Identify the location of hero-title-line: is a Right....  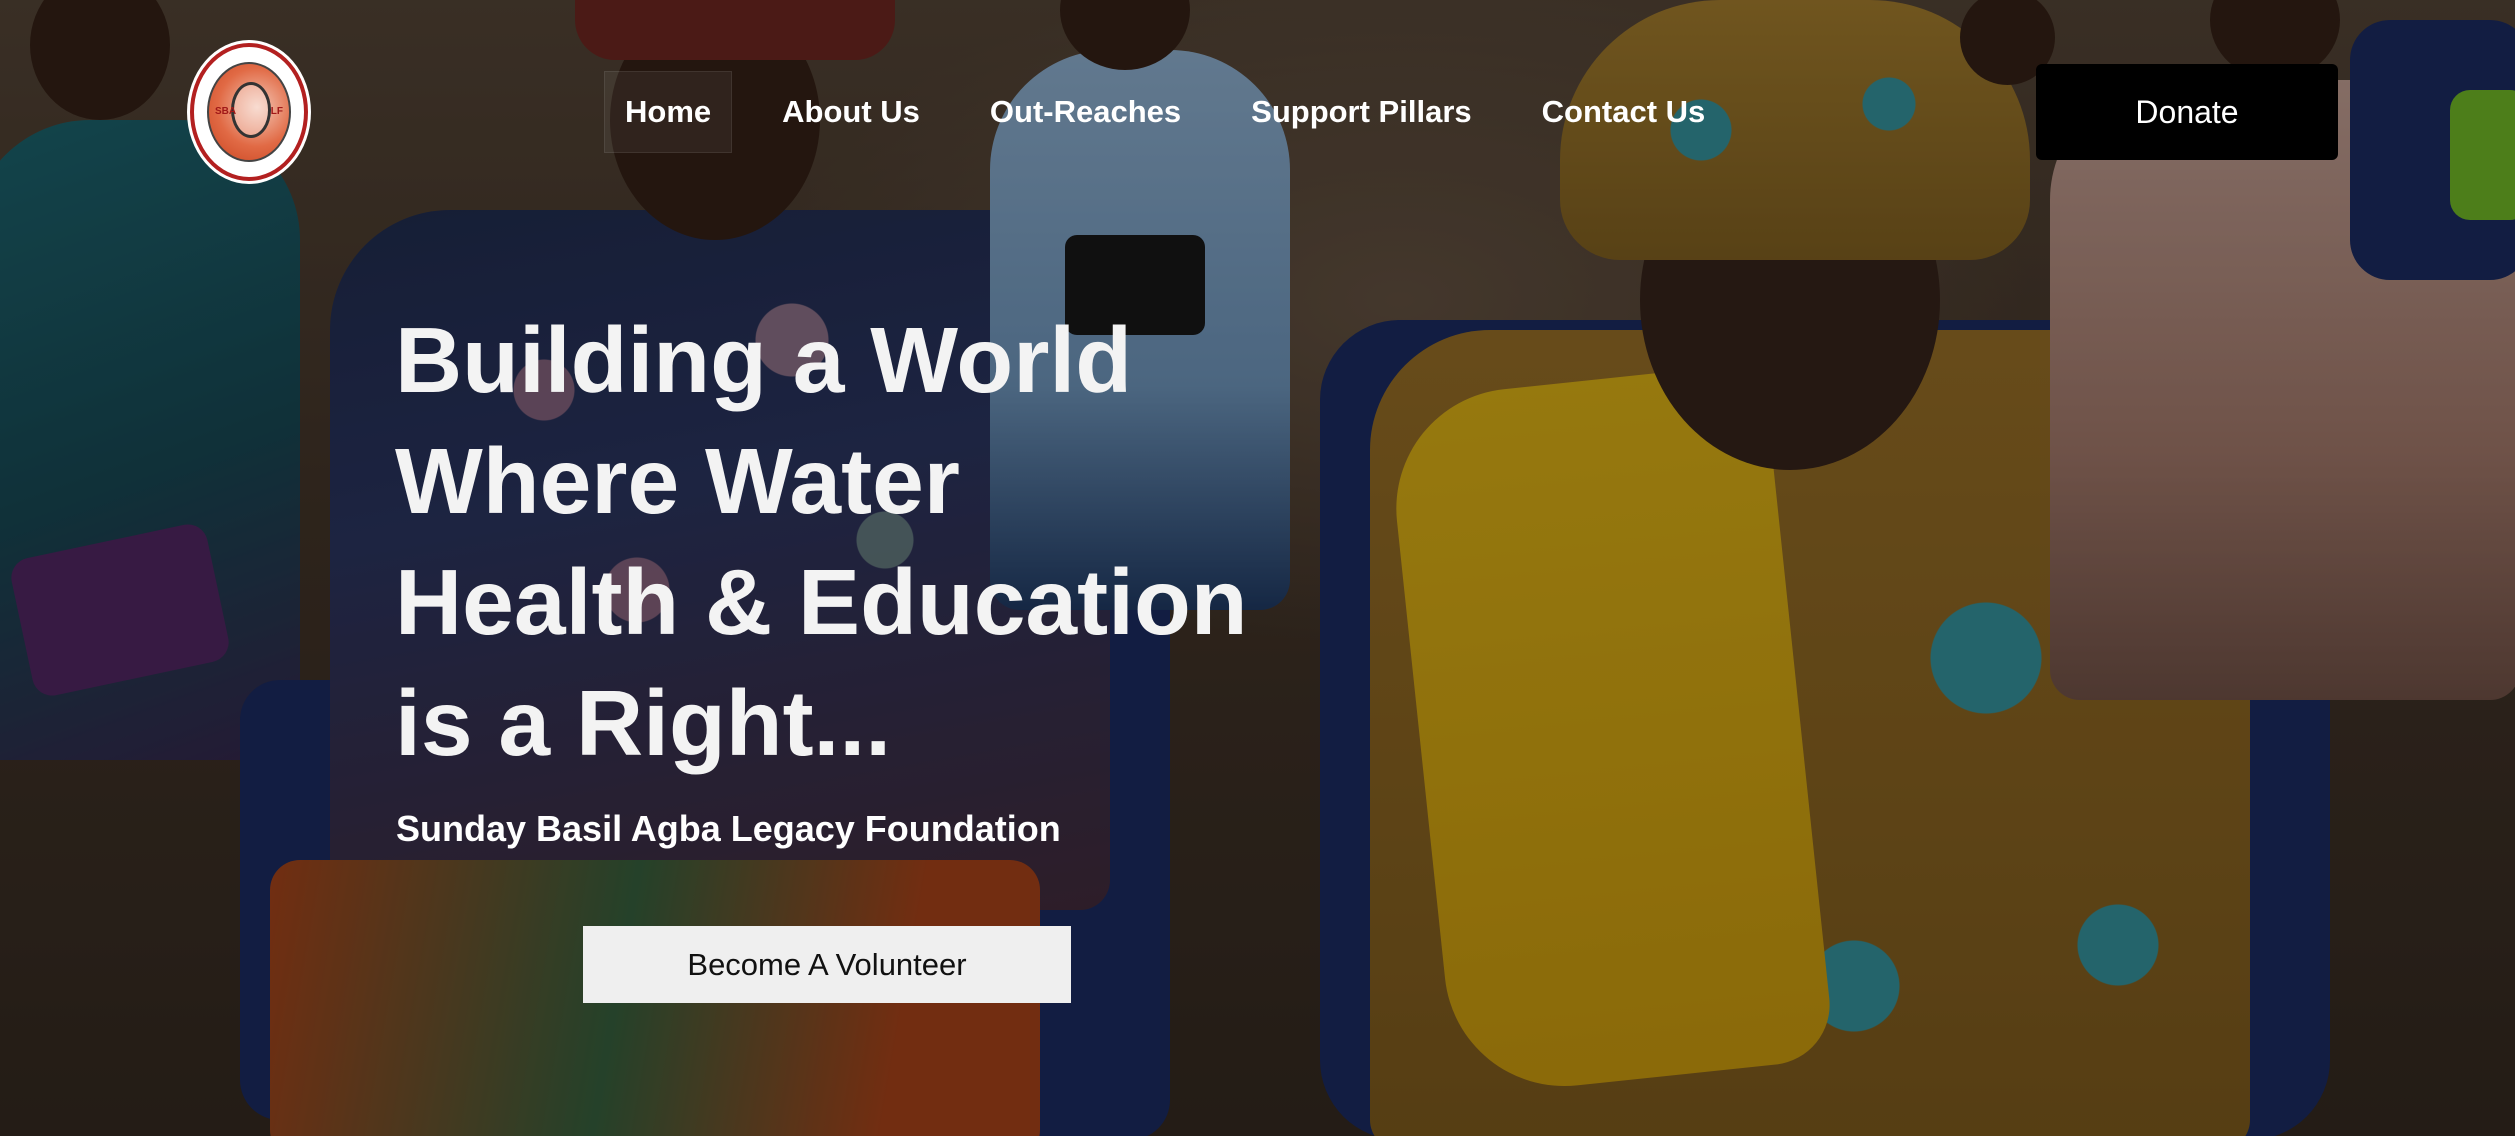
(643, 723).